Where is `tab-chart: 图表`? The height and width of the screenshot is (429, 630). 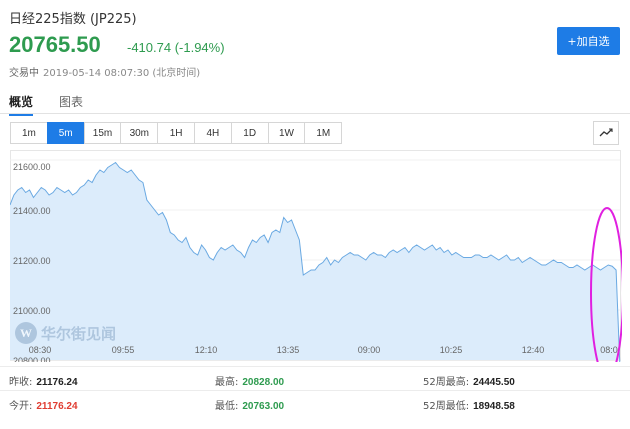 tab-chart: 图表 is located at coordinates (71, 103).